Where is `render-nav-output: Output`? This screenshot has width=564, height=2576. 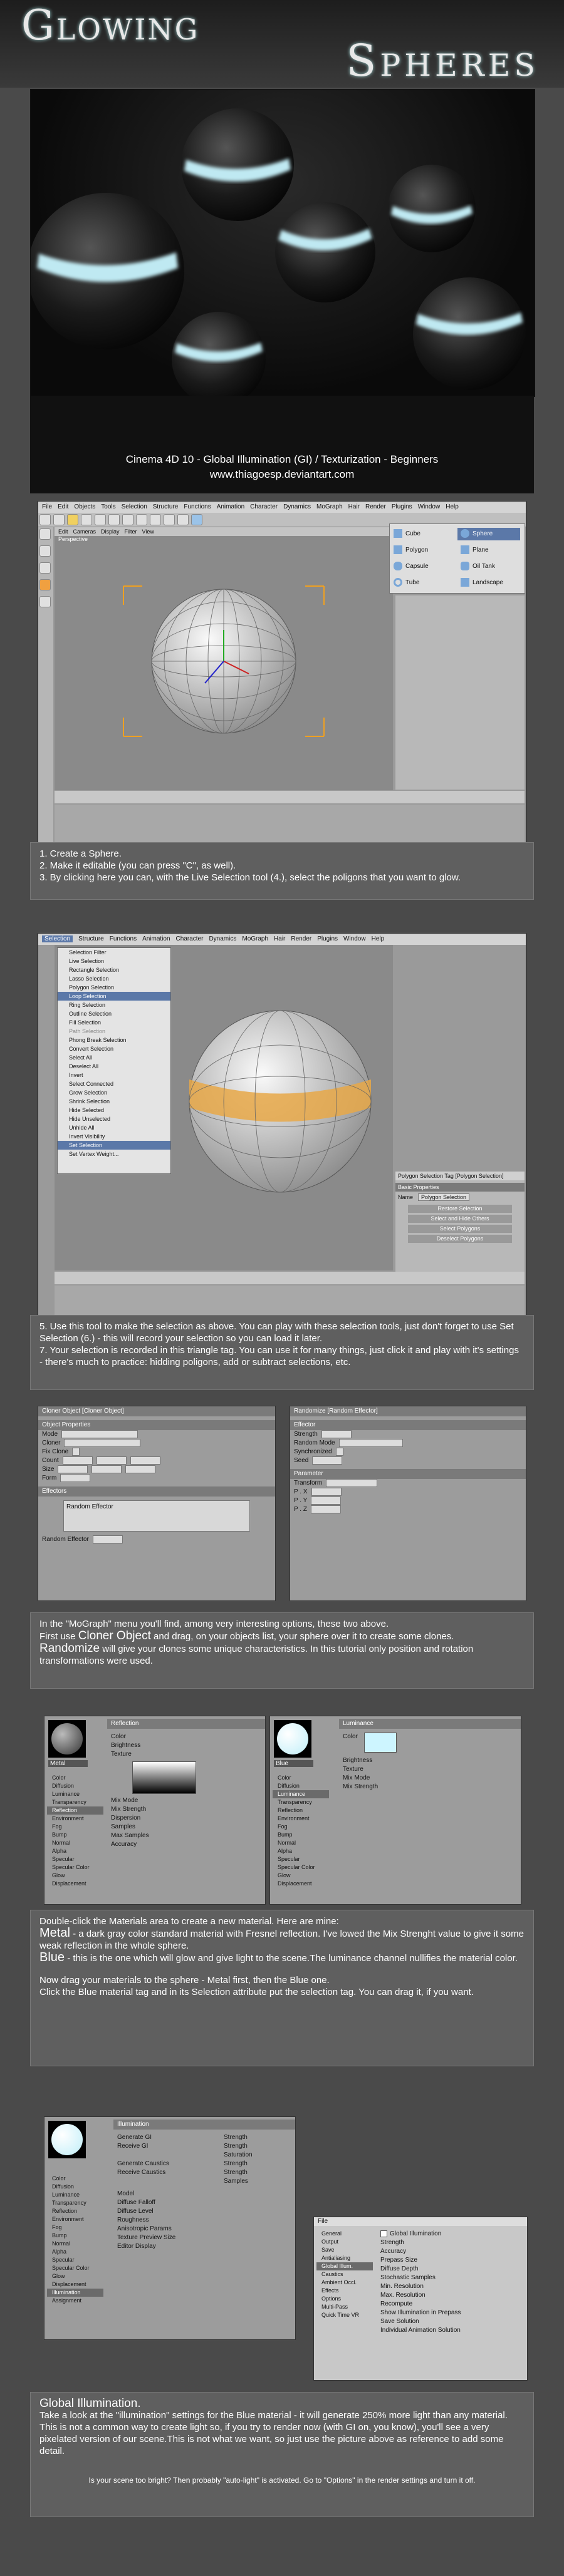
render-nav-output: Output is located at coordinates (344, 2242).